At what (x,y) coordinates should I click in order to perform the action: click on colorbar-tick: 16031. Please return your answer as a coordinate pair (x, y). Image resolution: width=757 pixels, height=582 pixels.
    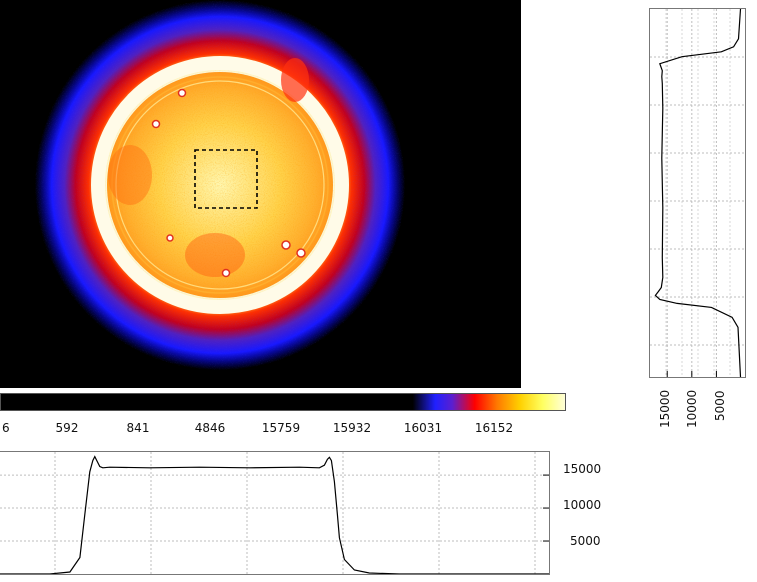
    Looking at the image, I should click on (423, 428).